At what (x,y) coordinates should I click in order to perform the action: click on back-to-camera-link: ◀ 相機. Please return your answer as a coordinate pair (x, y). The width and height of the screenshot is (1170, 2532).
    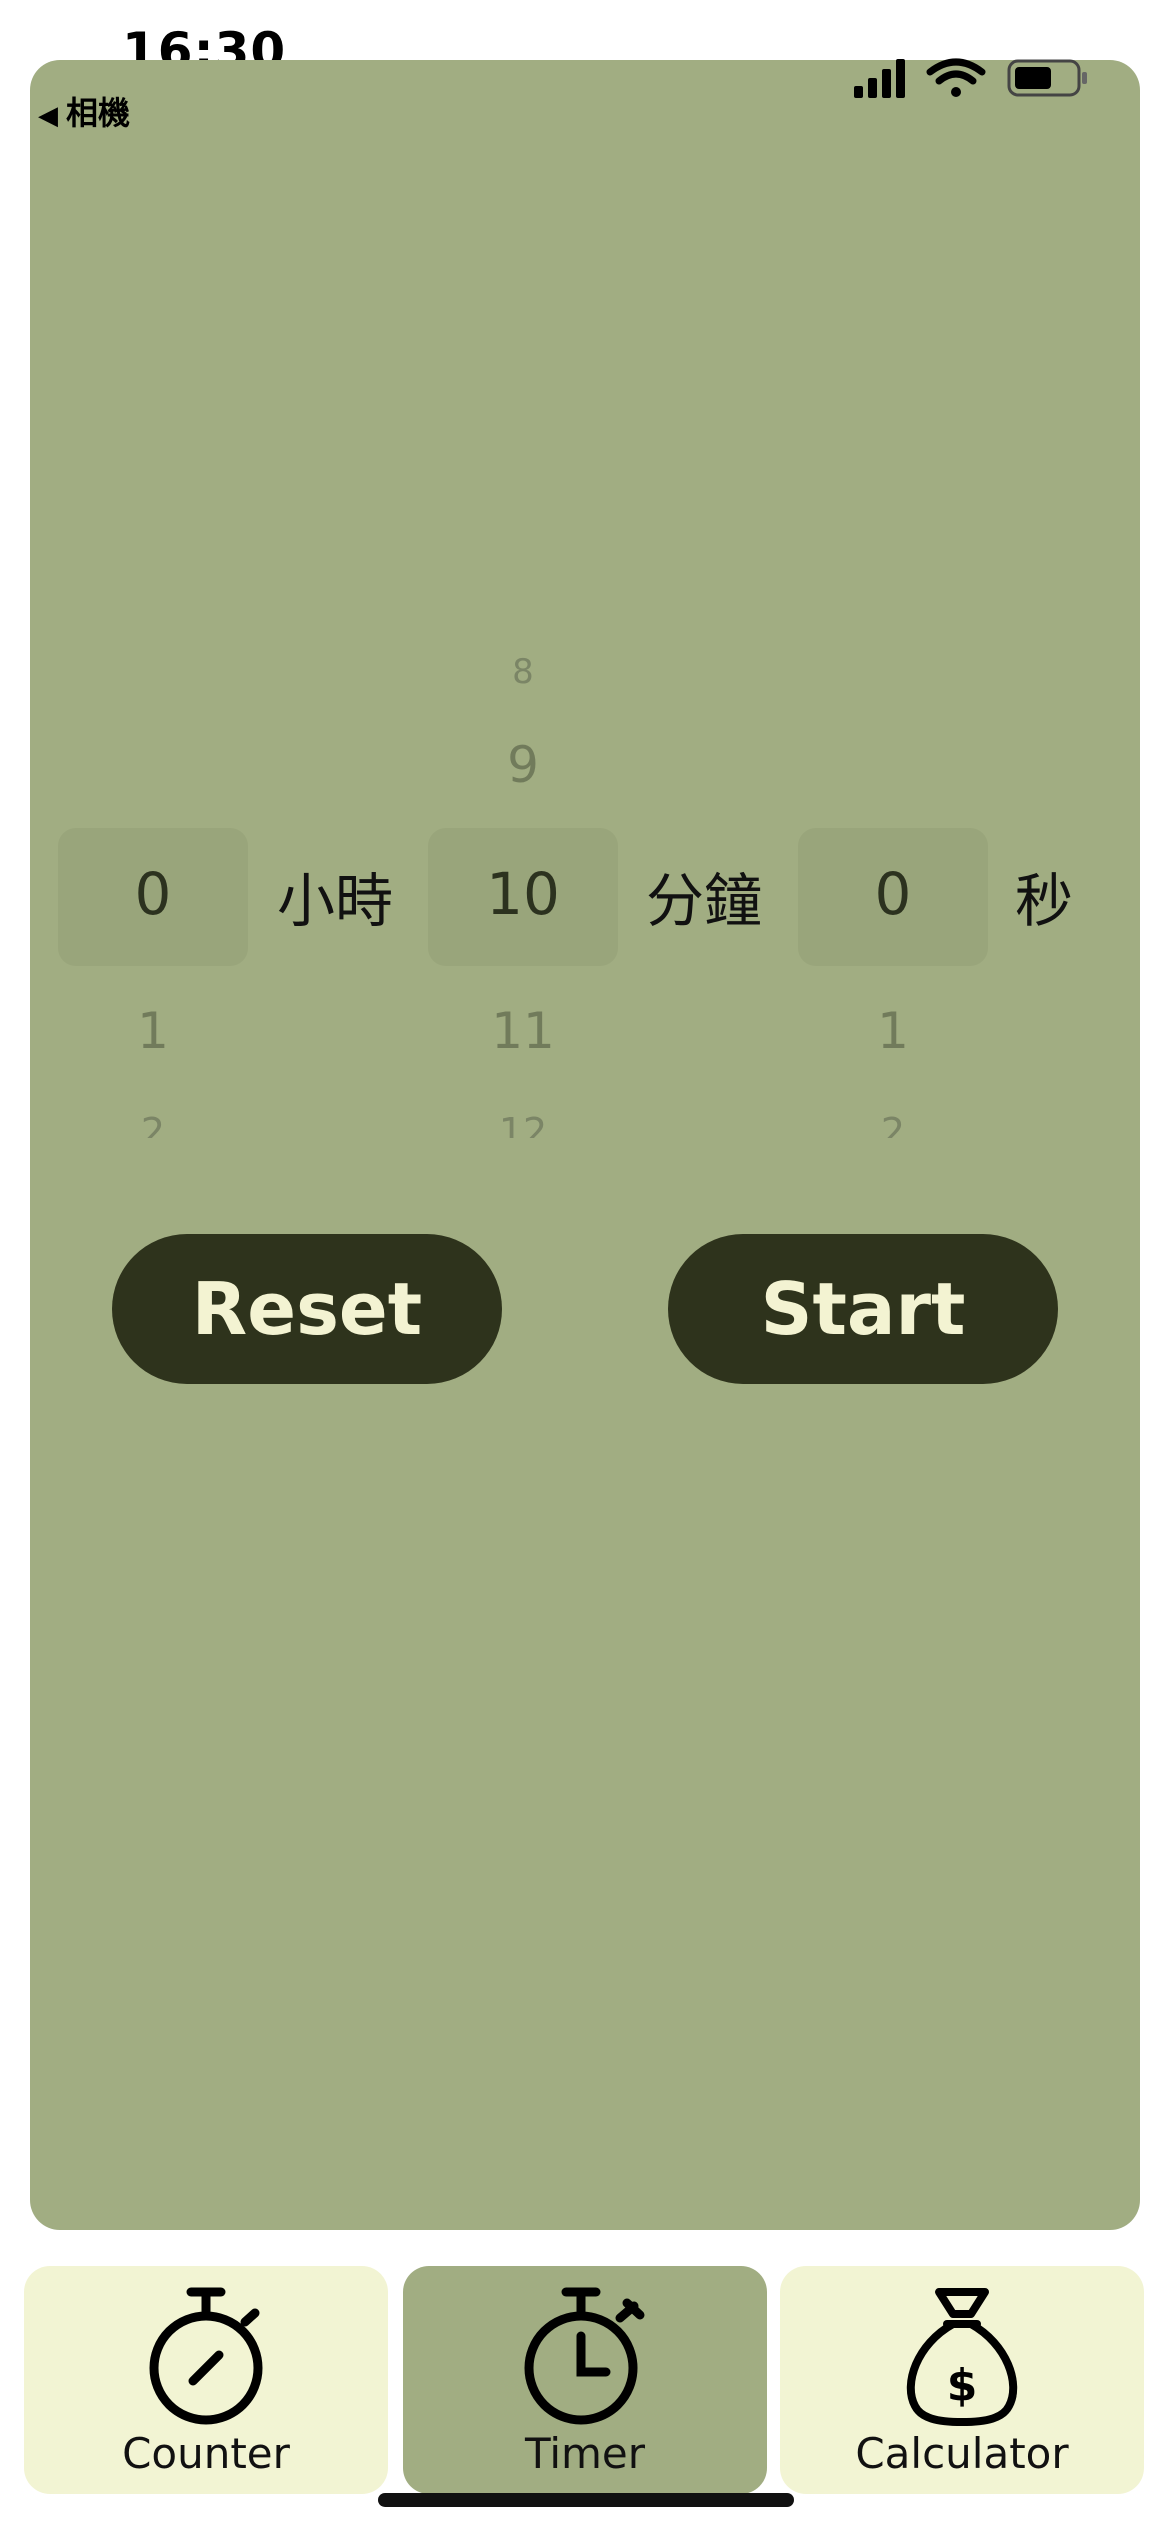
    Looking at the image, I should click on (84, 111).